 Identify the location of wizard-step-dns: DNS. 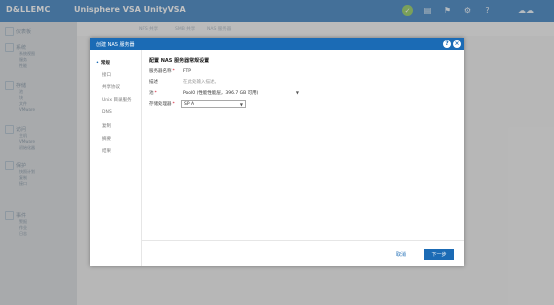
(107, 112).